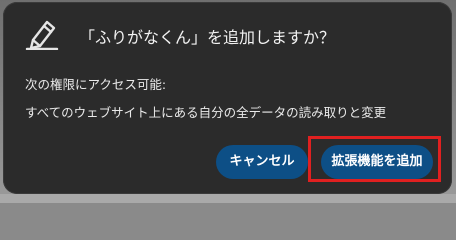 This screenshot has height=240, width=456. Describe the element at coordinates (228, 198) in the screenshot. I see `background-strip` at that location.